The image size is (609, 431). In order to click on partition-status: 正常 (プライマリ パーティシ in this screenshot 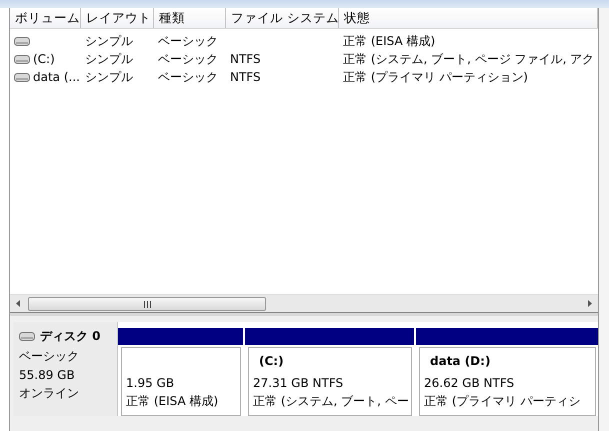, I will do `click(503, 401)`.